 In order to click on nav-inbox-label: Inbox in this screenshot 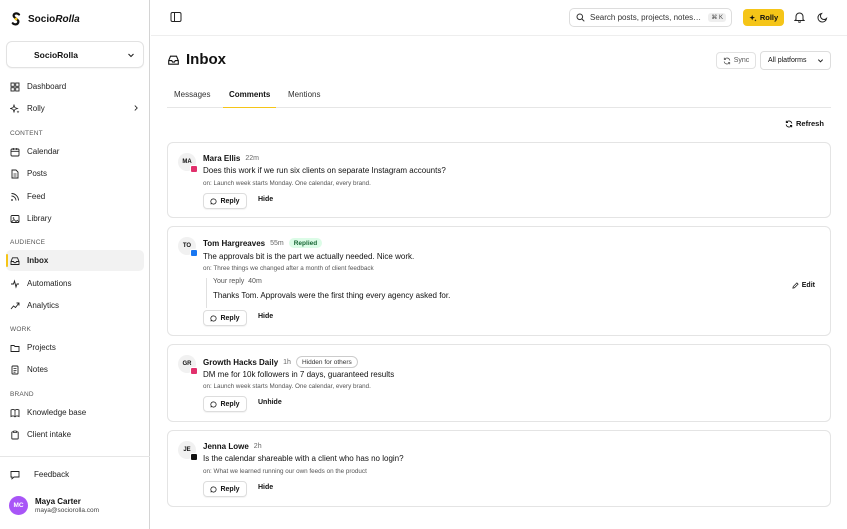, I will do `click(38, 260)`.